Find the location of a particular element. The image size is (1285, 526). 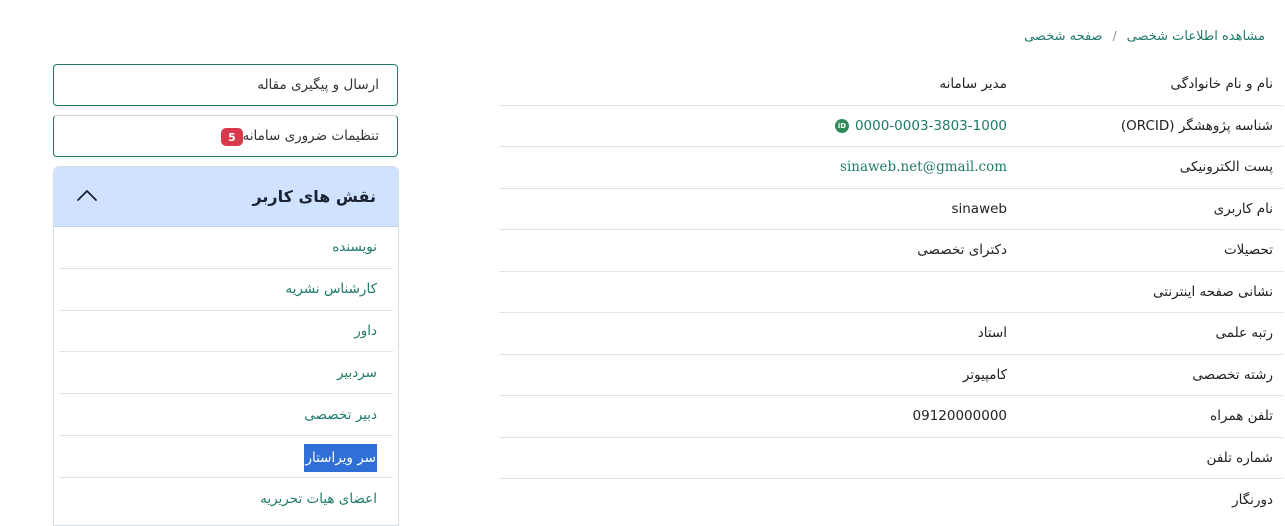

role-label: اعضای هیات تحریریه is located at coordinates (318, 498).